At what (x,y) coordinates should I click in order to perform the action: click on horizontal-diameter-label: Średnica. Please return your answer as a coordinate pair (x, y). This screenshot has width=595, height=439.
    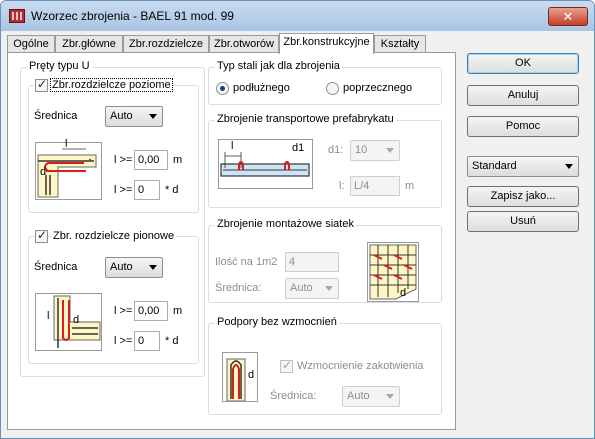
    Looking at the image, I should click on (56, 116).